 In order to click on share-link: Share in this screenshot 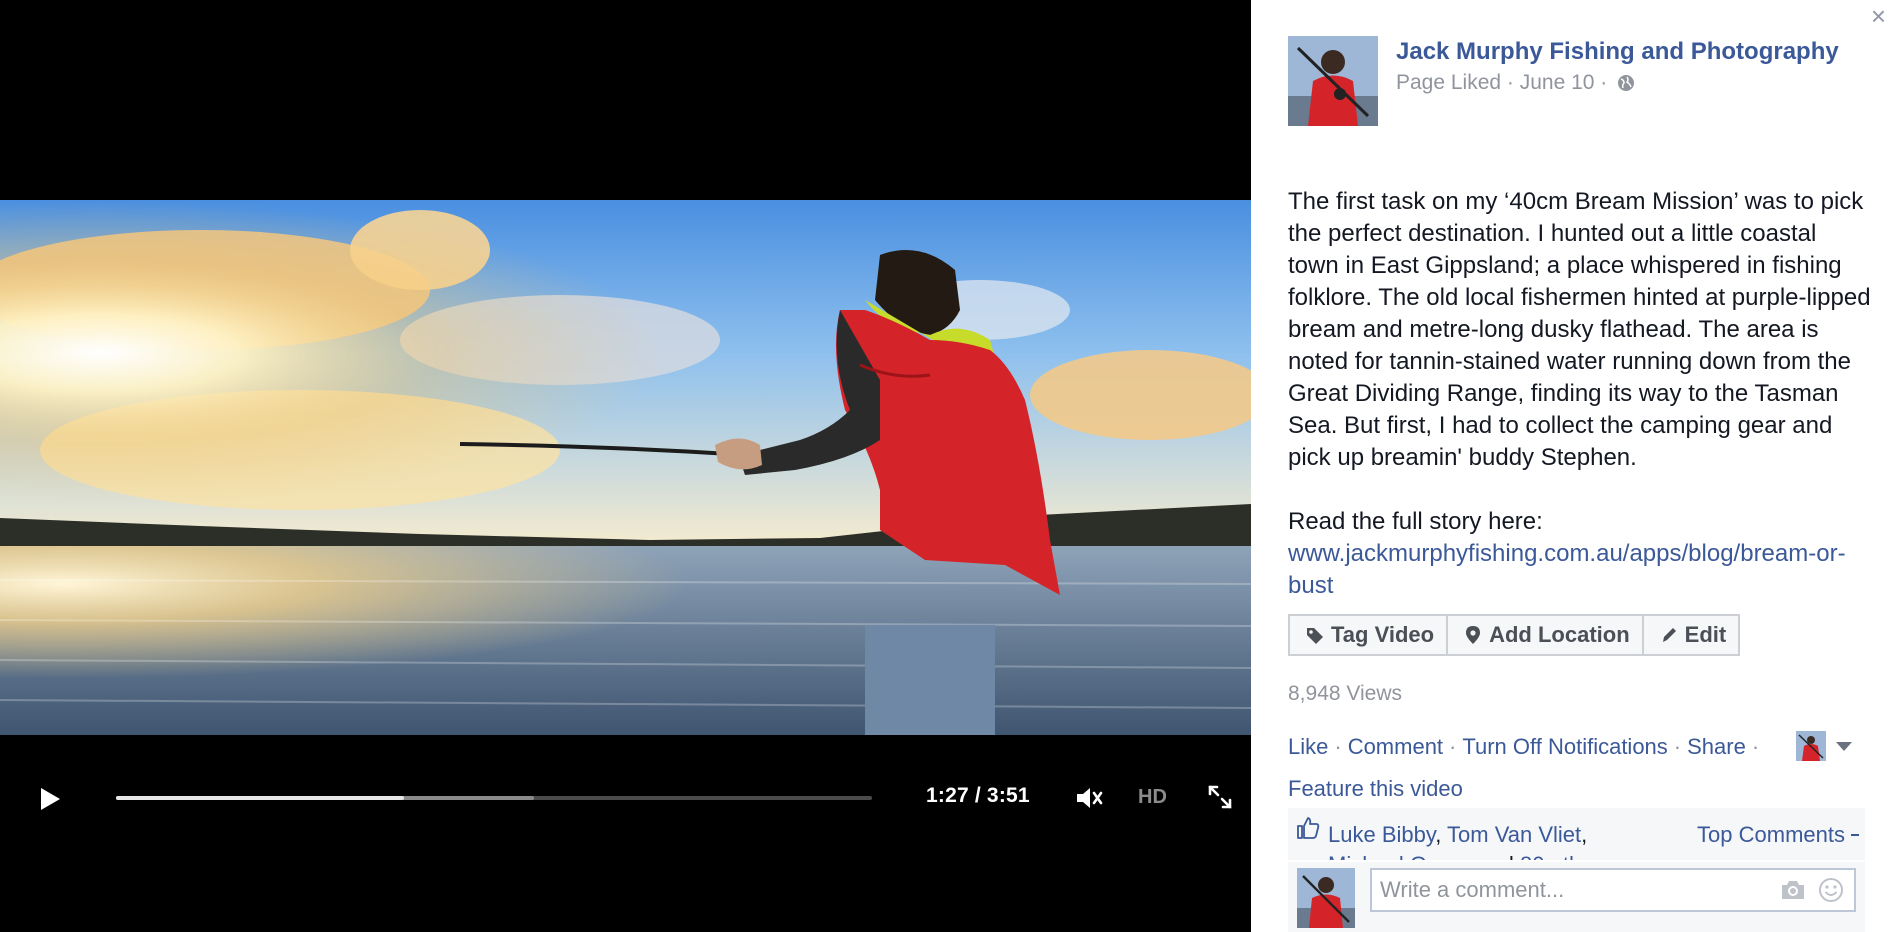, I will do `click(1716, 746)`.